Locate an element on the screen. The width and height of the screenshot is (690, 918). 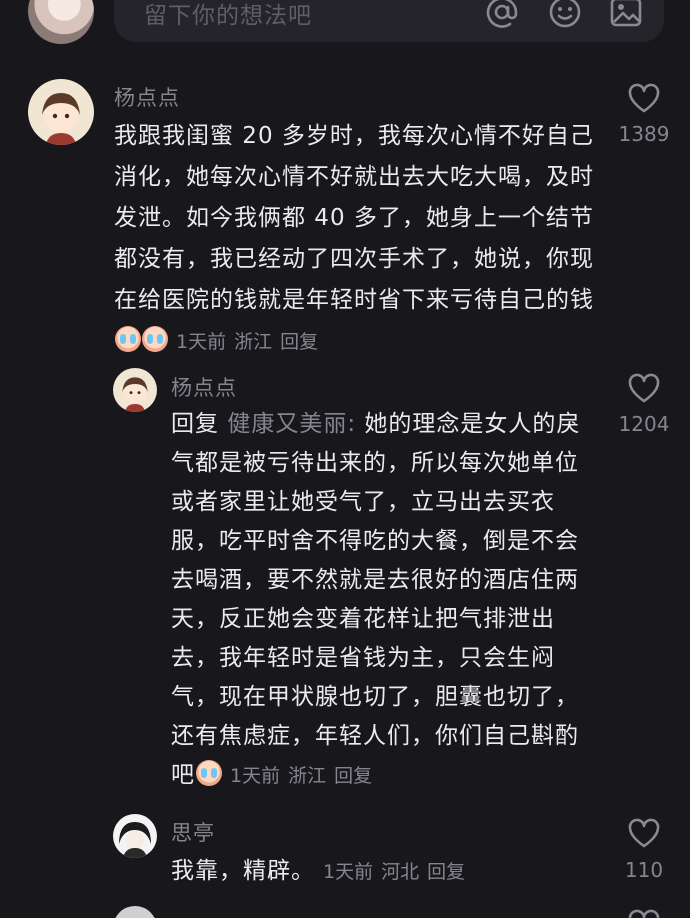
my-avatar is located at coordinates (61, 22).